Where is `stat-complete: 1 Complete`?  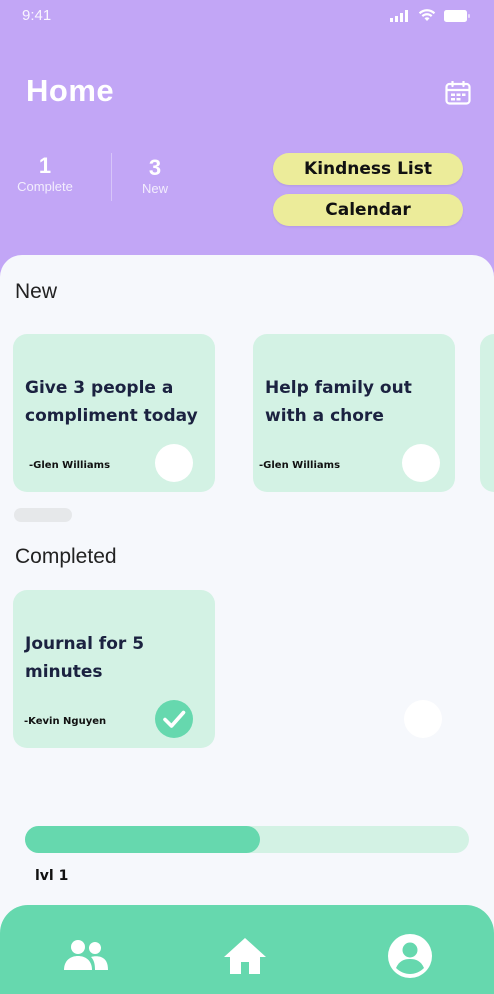 stat-complete: 1 Complete is located at coordinates (45, 174).